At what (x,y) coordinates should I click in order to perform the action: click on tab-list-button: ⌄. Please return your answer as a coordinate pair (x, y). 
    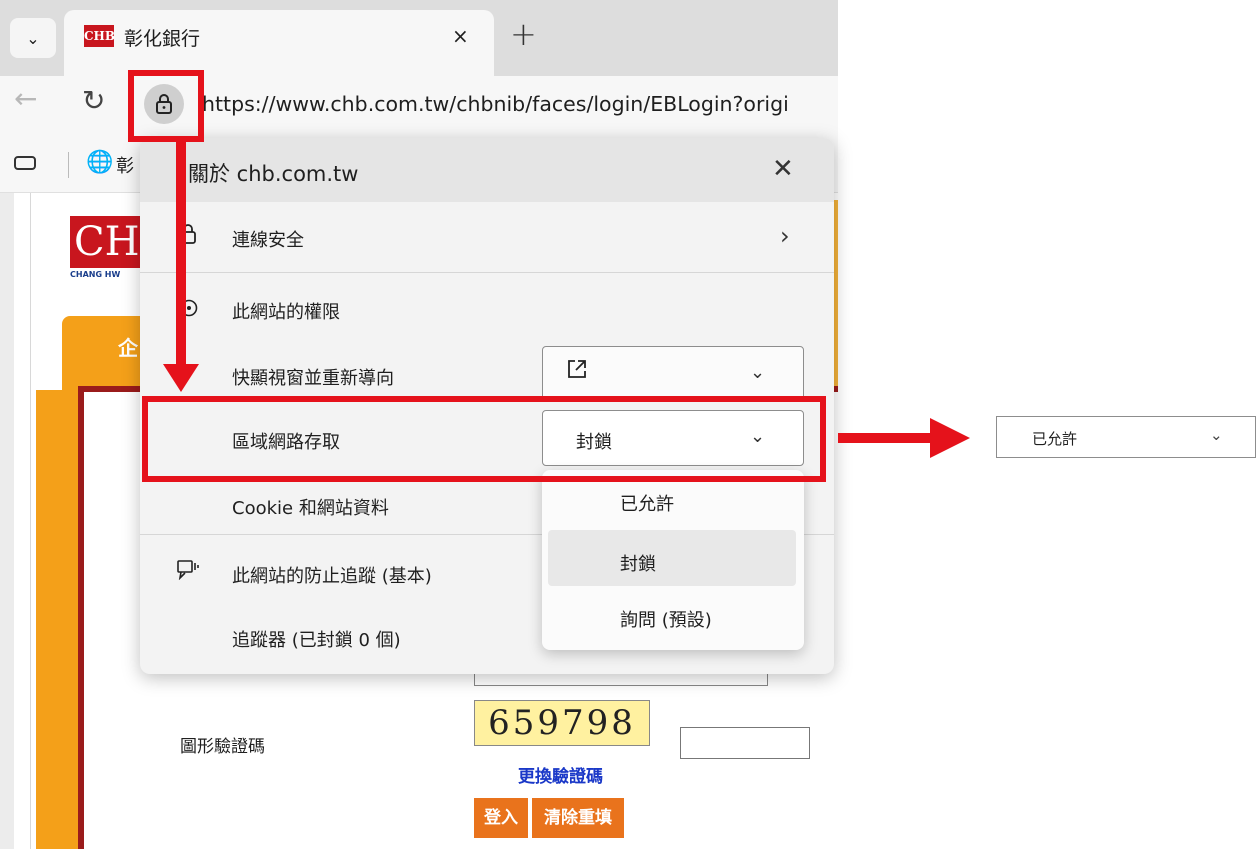
    Looking at the image, I should click on (33, 38).